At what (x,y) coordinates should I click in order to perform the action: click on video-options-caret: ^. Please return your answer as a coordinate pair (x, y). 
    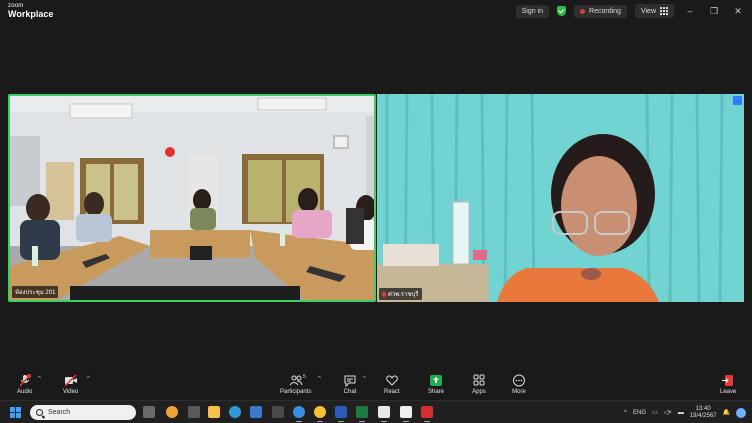
    Looking at the image, I should click on (88, 379).